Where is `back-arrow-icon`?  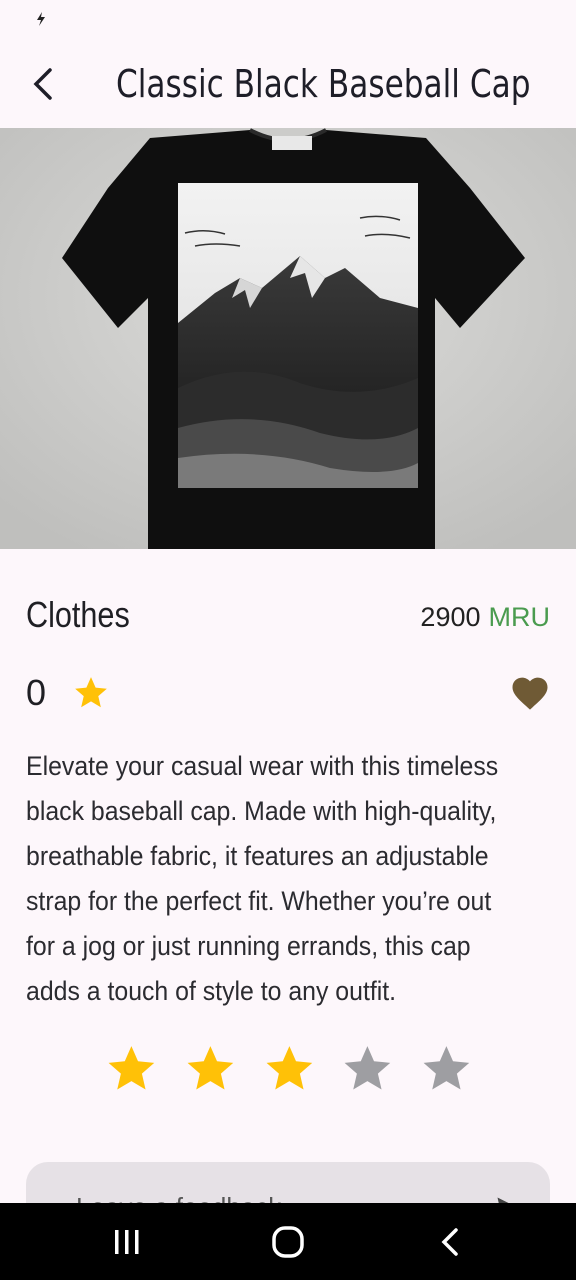
back-arrow-icon is located at coordinates (48, 84).